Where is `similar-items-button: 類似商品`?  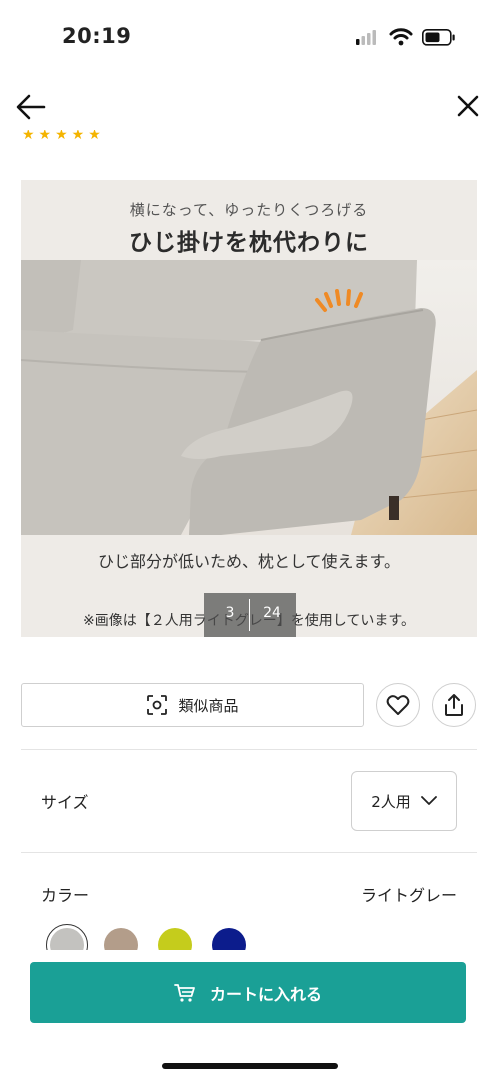 similar-items-button: 類似商品 is located at coordinates (192, 705).